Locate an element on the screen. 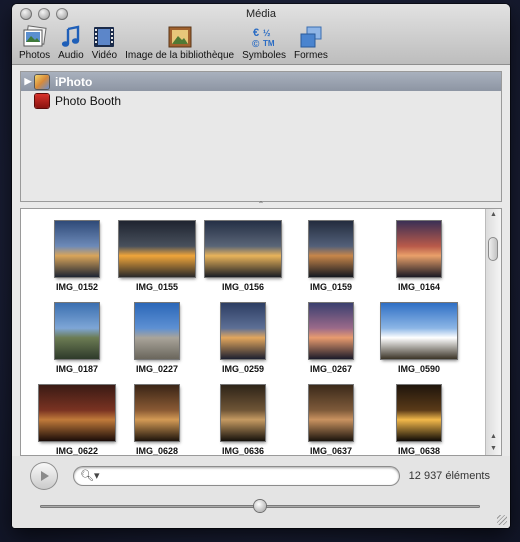  thumbnail-size-slider is located at coordinates (260, 506).